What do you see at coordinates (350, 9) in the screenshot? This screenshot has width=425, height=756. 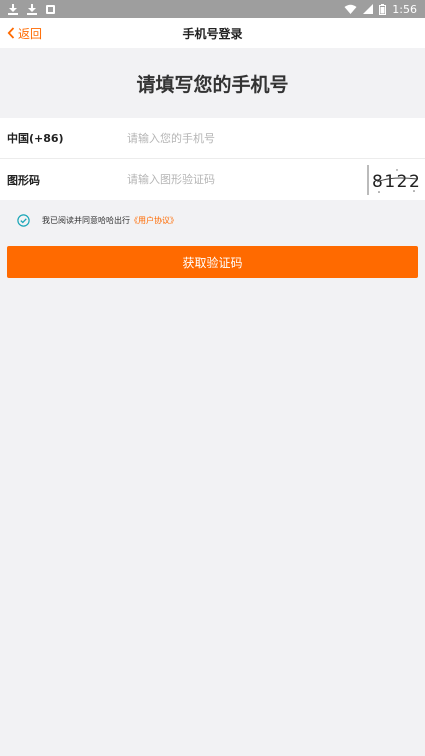 I see `wifi-icon` at bounding box center [350, 9].